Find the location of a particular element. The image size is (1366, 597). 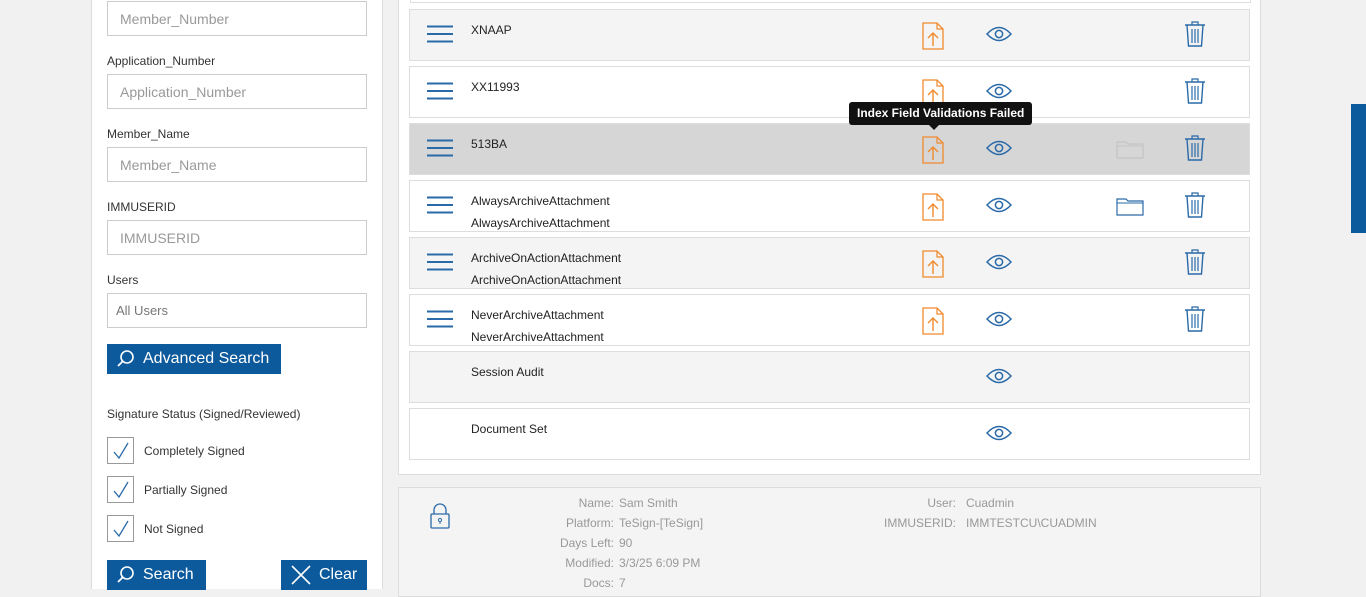

immuserid-key: IMMUSERID: is located at coordinates (920, 523).